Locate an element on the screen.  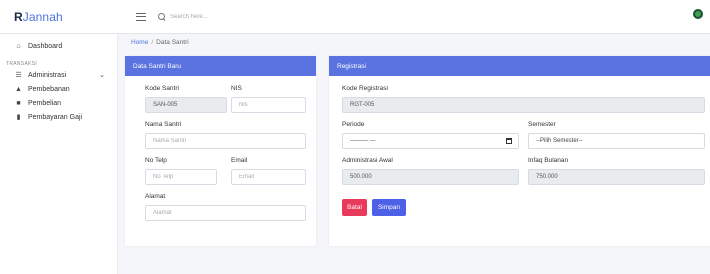
breadcrumb-home: Home is located at coordinates (139, 42).